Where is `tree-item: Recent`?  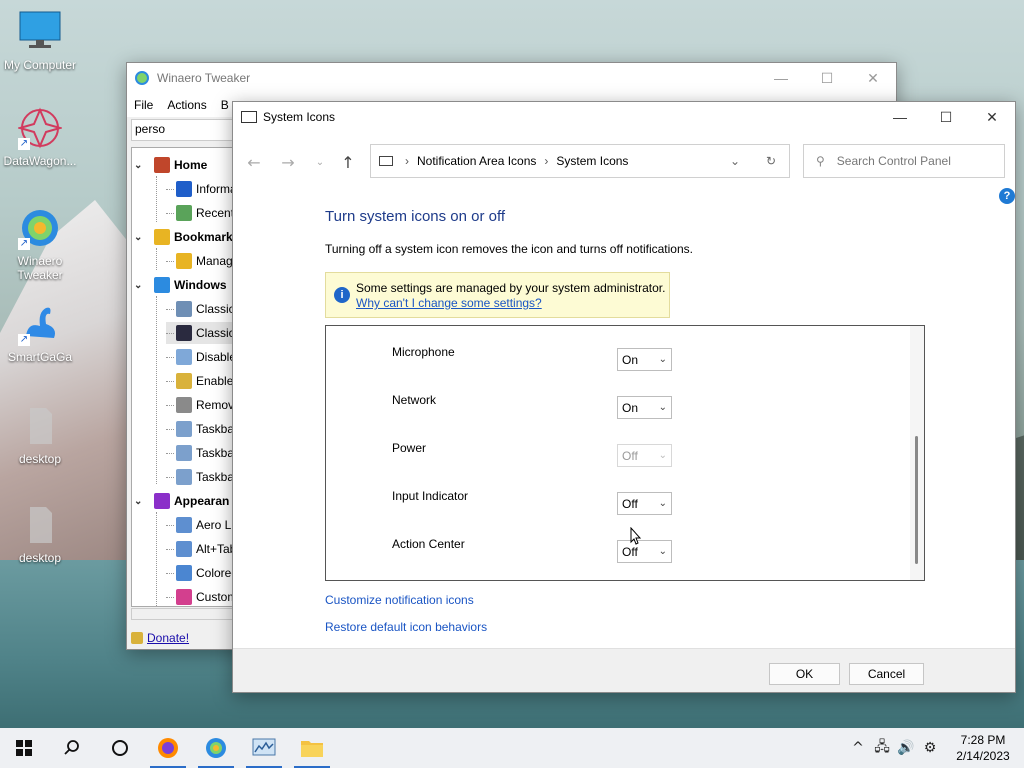
tree-item: Recent is located at coordinates (200, 213).